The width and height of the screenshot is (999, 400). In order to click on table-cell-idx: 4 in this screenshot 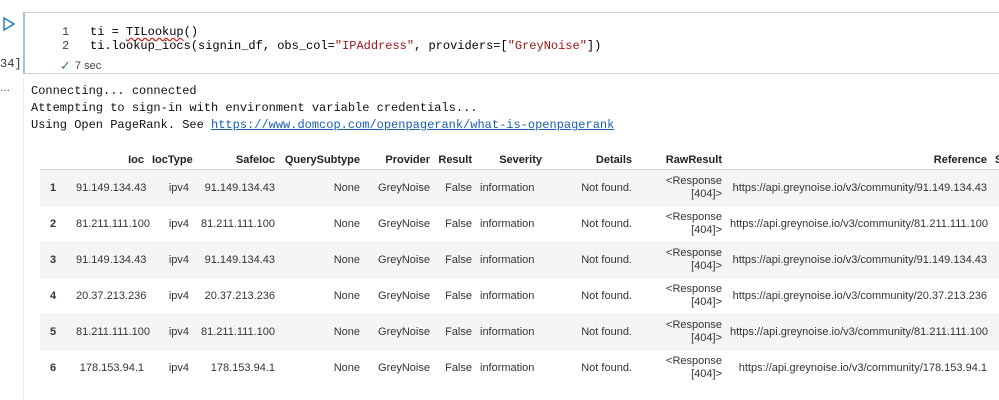, I will do `click(53, 296)`.